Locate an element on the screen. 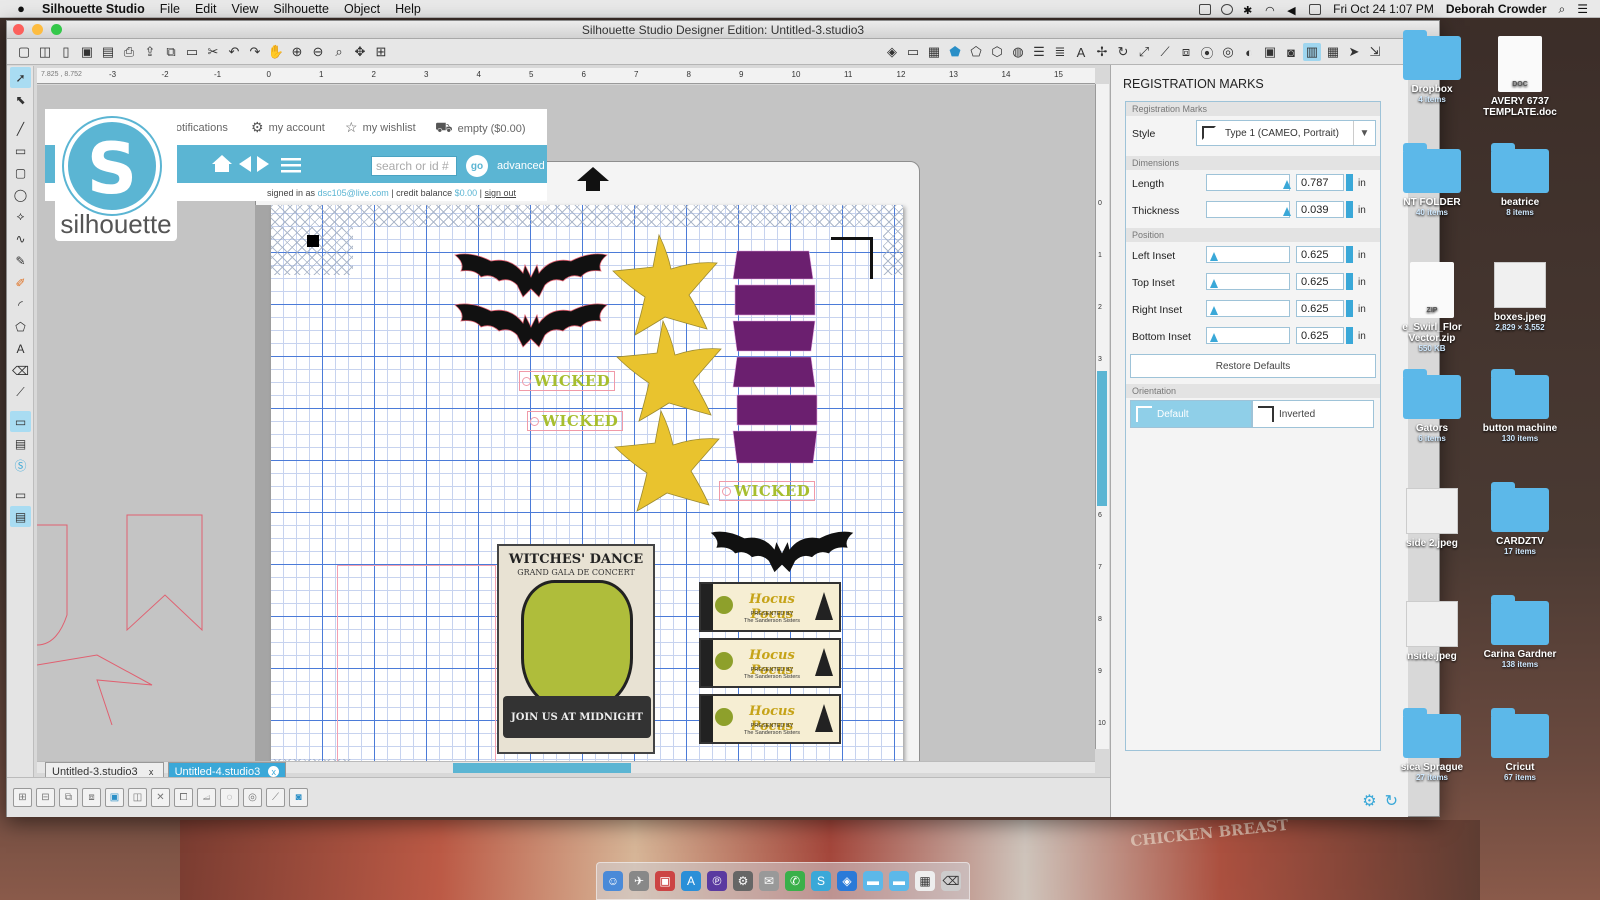 Image resolution: width=1600 pixels, height=900 pixels. scale-icon: ⤢ is located at coordinates (1144, 52).